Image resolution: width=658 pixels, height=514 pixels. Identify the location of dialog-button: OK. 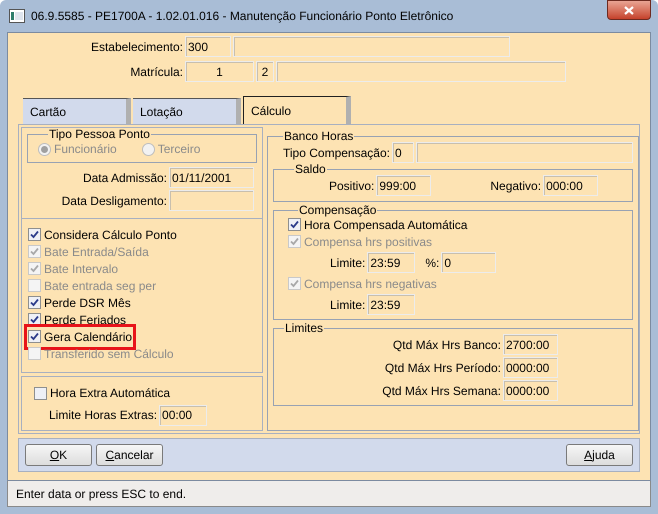
(58, 455).